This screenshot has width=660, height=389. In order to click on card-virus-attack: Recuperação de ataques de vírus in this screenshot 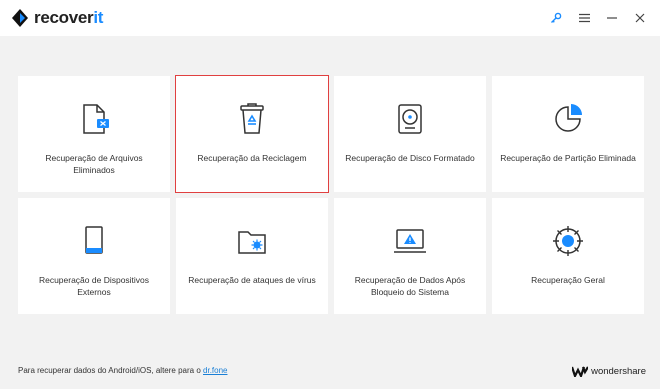, I will do `click(252, 256)`.